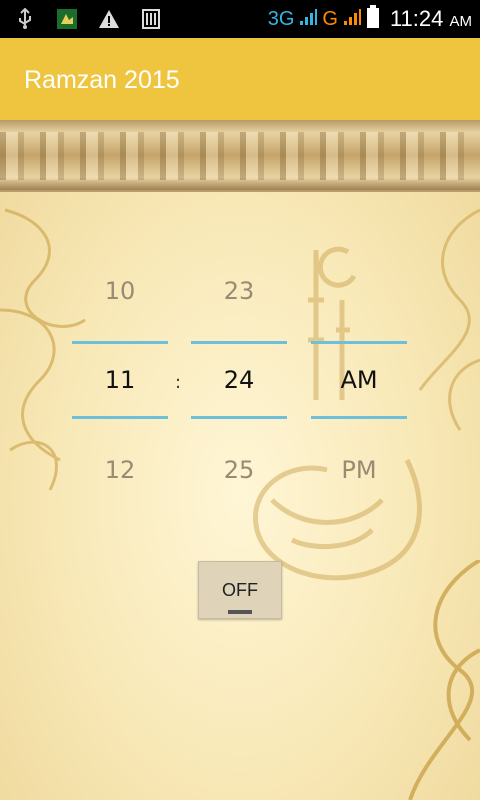  I want to click on barcode-icon, so click(151, 19).